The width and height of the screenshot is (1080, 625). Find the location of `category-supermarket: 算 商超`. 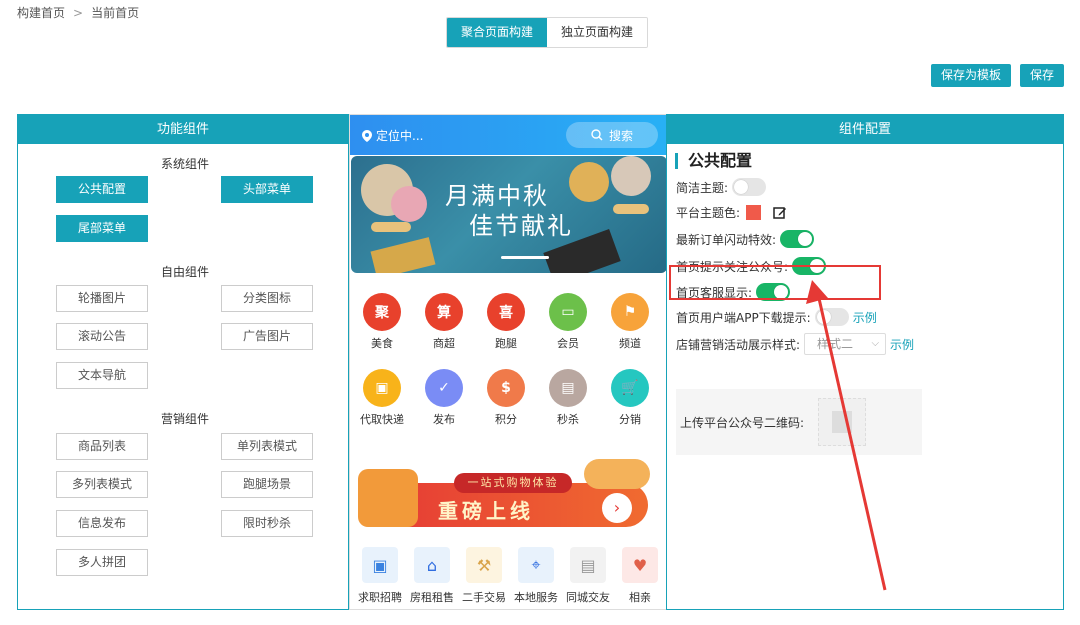

category-supermarket: 算 商超 is located at coordinates (444, 322).